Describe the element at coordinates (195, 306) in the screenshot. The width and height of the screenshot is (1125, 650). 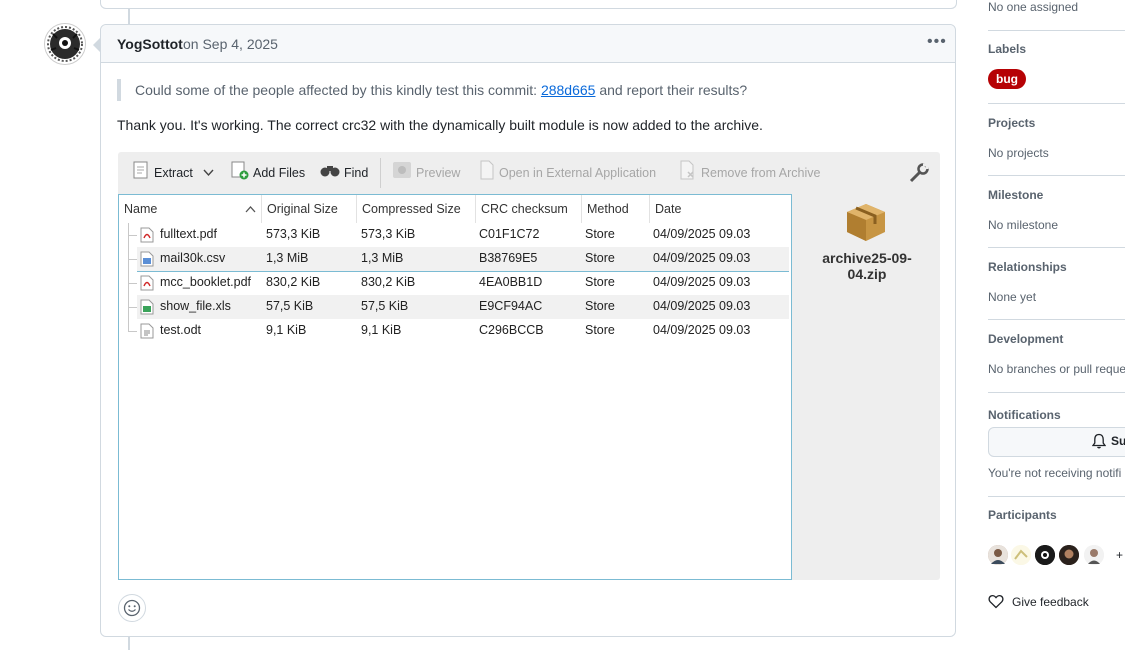
I see `file-name: show_file.xls` at that location.